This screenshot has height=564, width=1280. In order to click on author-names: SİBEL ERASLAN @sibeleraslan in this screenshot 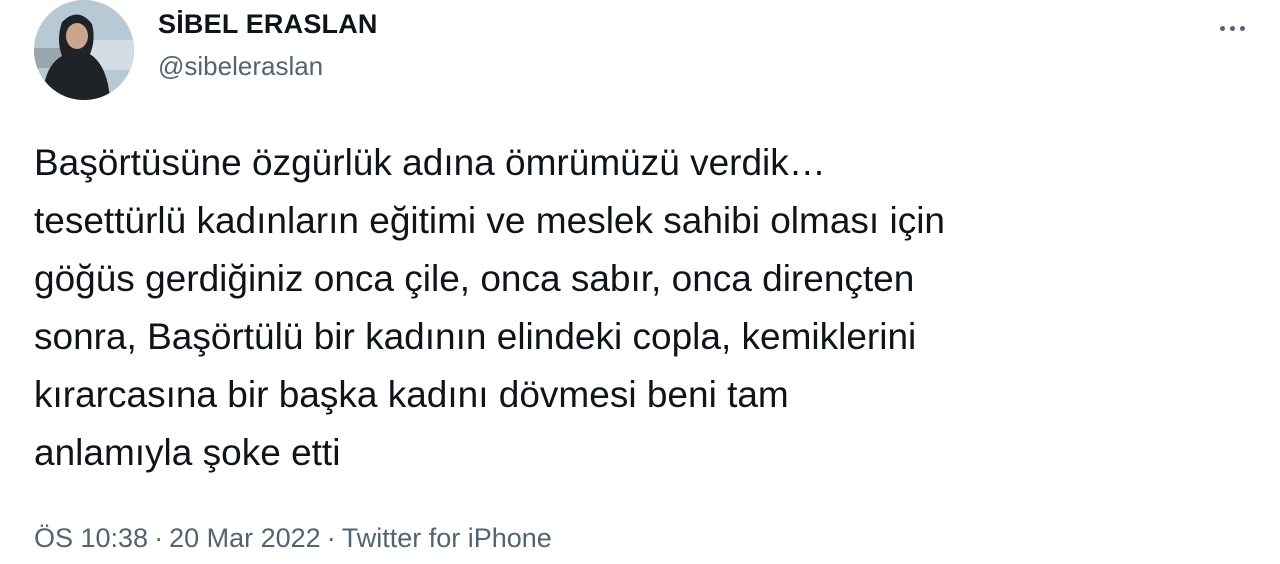, I will do `click(268, 45)`.